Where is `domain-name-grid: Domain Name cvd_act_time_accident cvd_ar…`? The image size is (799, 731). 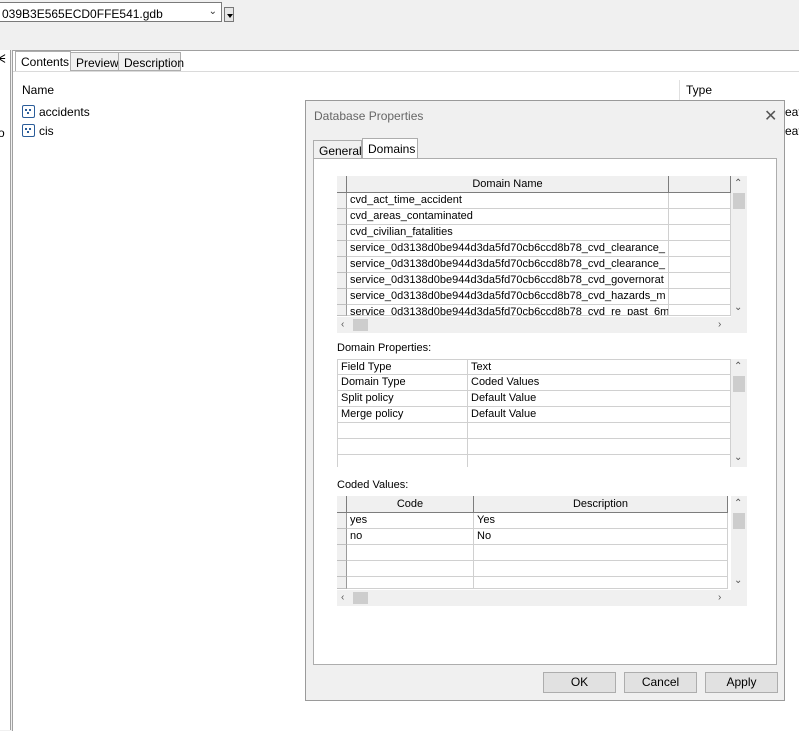
domain-name-grid: Domain Name cvd_act_time_accident cvd_ar… is located at coordinates (544, 254).